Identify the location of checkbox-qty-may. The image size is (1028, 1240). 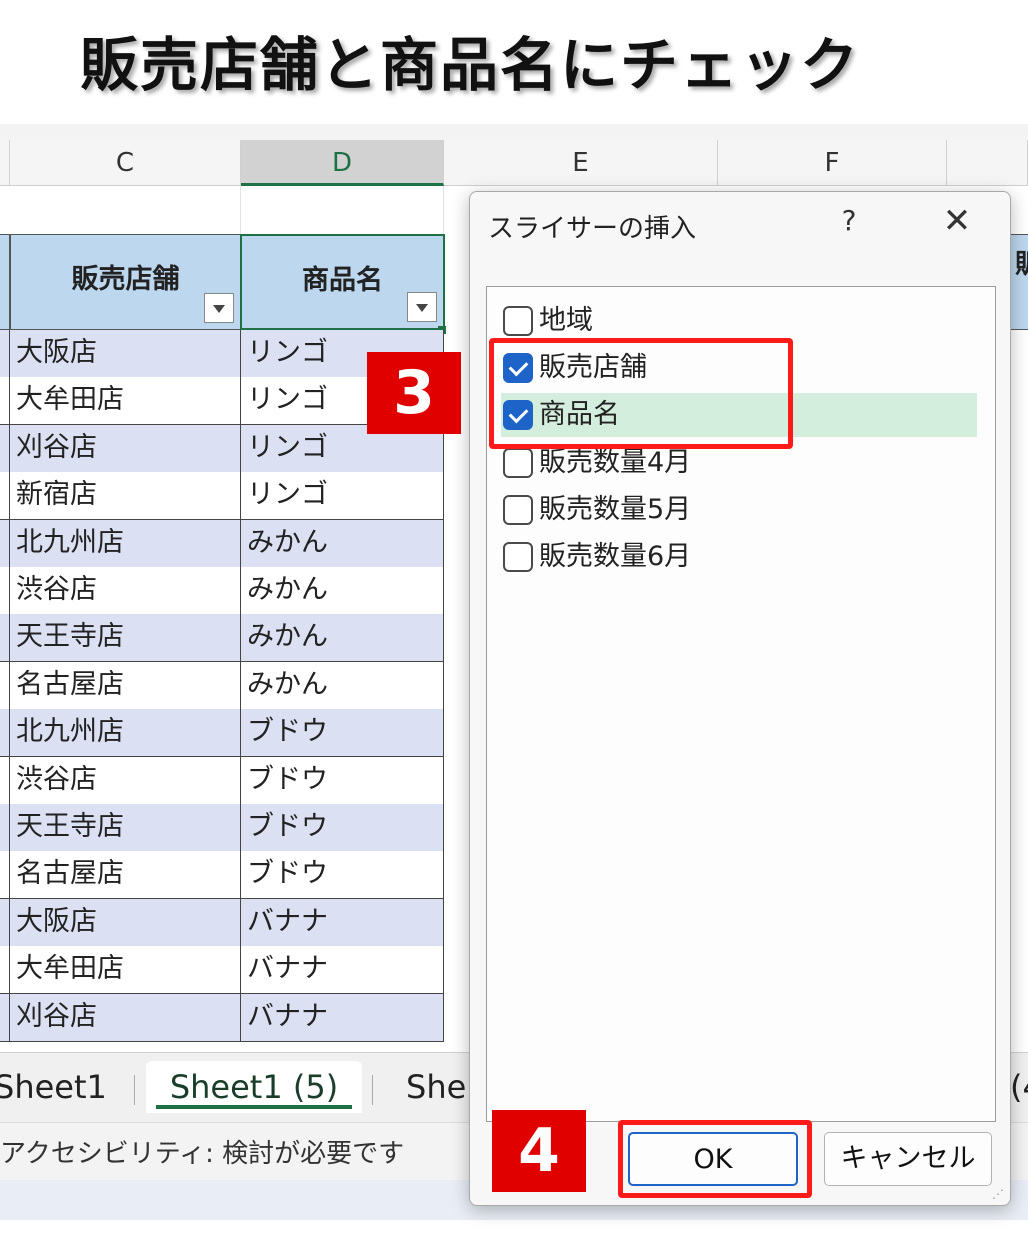
(518, 510).